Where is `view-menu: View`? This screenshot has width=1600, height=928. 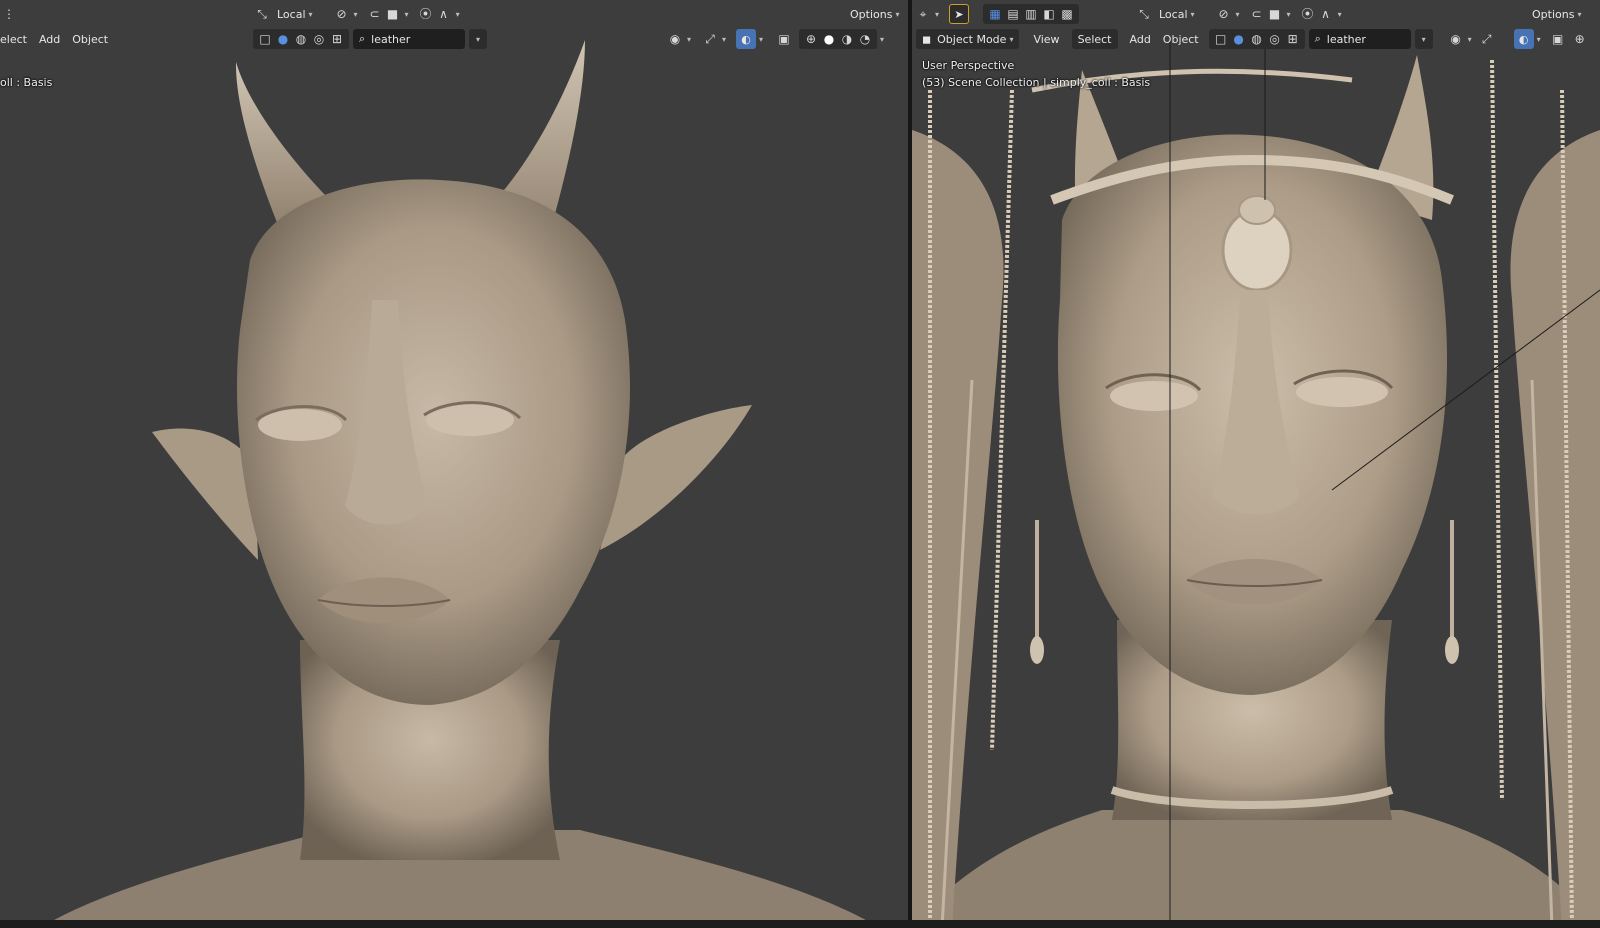 view-menu: View is located at coordinates (1046, 39).